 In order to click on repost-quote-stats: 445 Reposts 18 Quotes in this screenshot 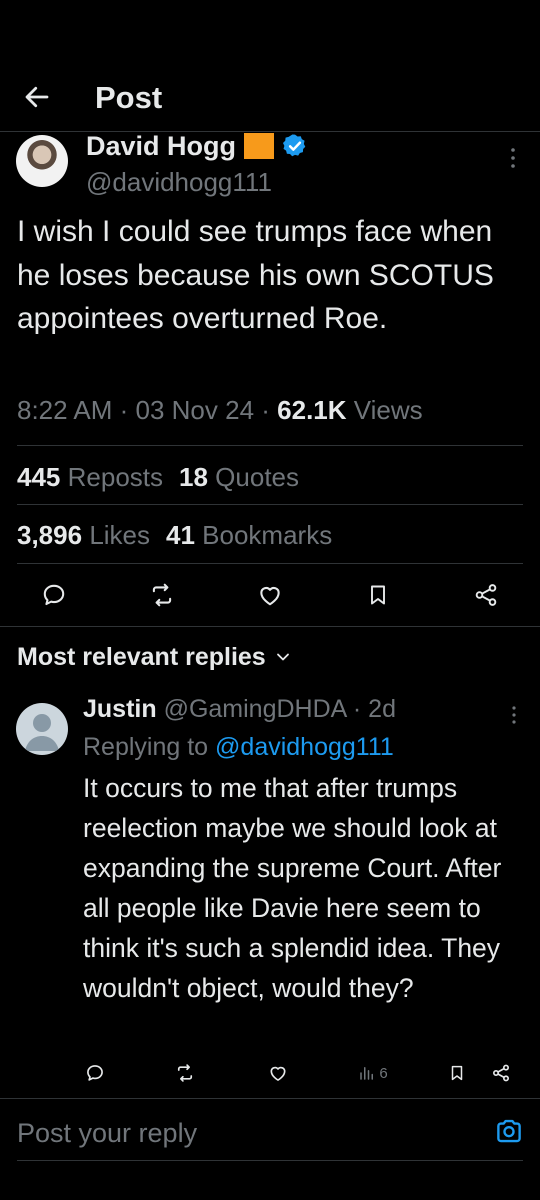, I will do `click(158, 477)`.